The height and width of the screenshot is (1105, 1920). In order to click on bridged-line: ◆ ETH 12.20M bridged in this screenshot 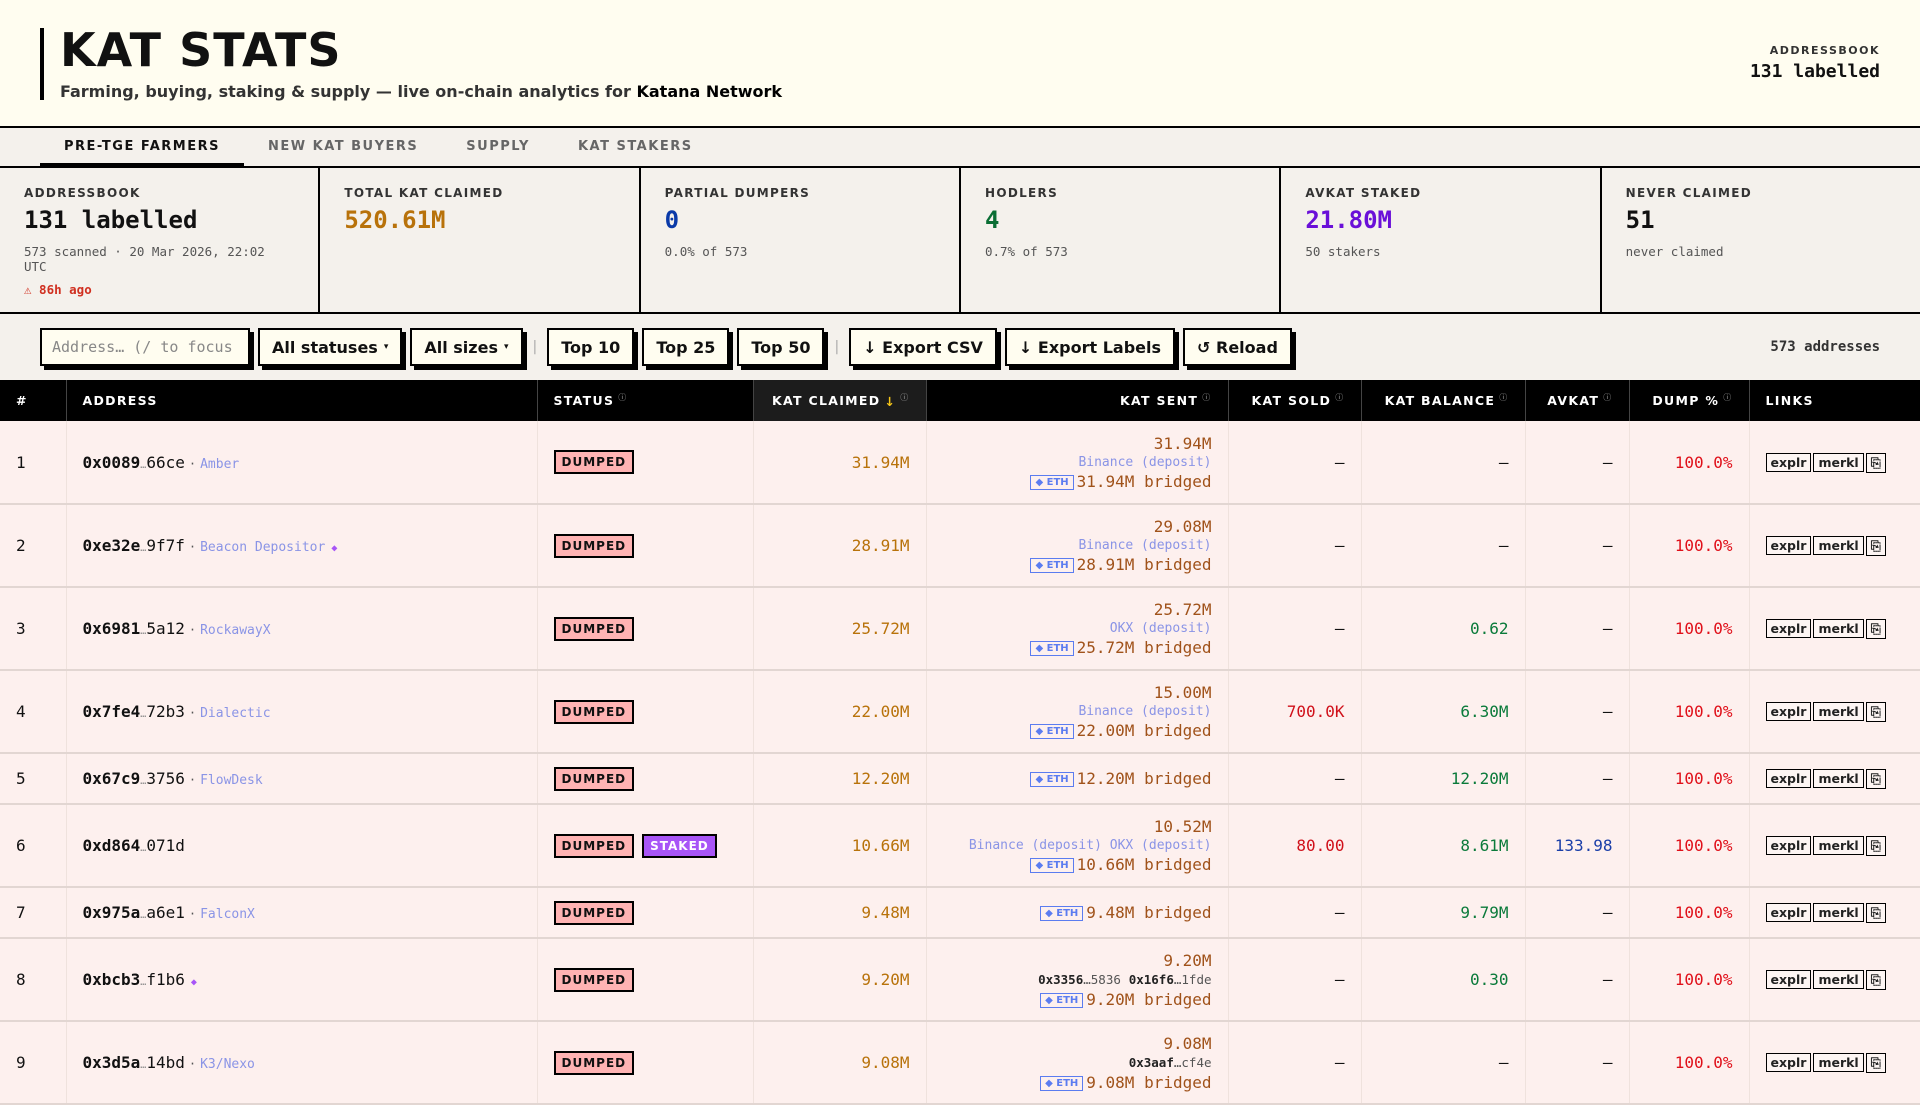, I will do `click(1077, 778)`.